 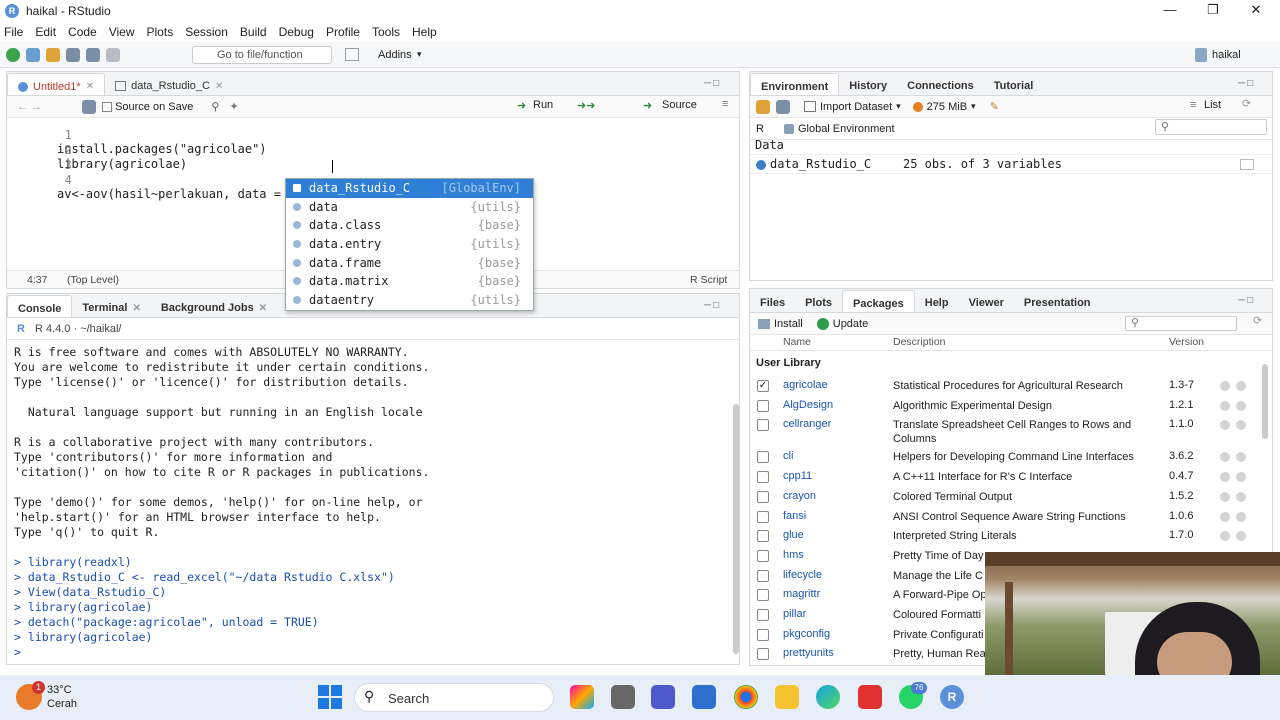 I want to click on package-name-link: lifecycle, so click(x=802, y=575).